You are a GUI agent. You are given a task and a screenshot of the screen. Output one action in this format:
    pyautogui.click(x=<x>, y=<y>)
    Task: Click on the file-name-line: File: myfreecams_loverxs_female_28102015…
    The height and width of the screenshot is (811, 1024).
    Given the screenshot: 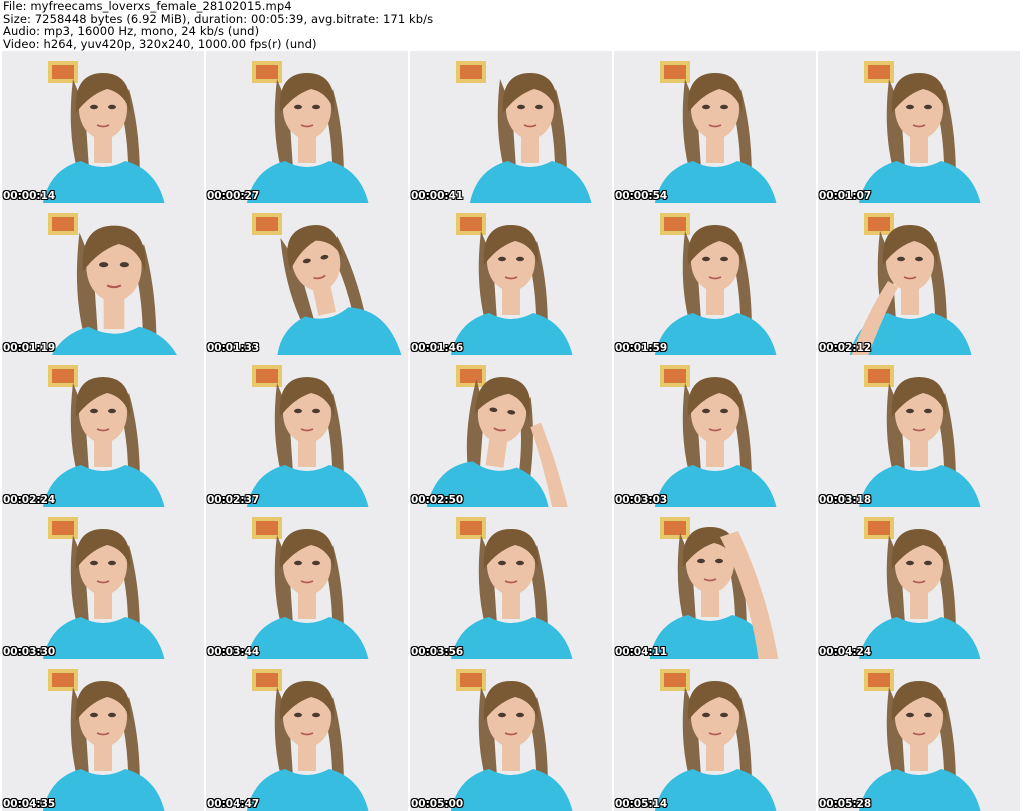 What is the action you would take?
    pyautogui.click(x=147, y=6)
    